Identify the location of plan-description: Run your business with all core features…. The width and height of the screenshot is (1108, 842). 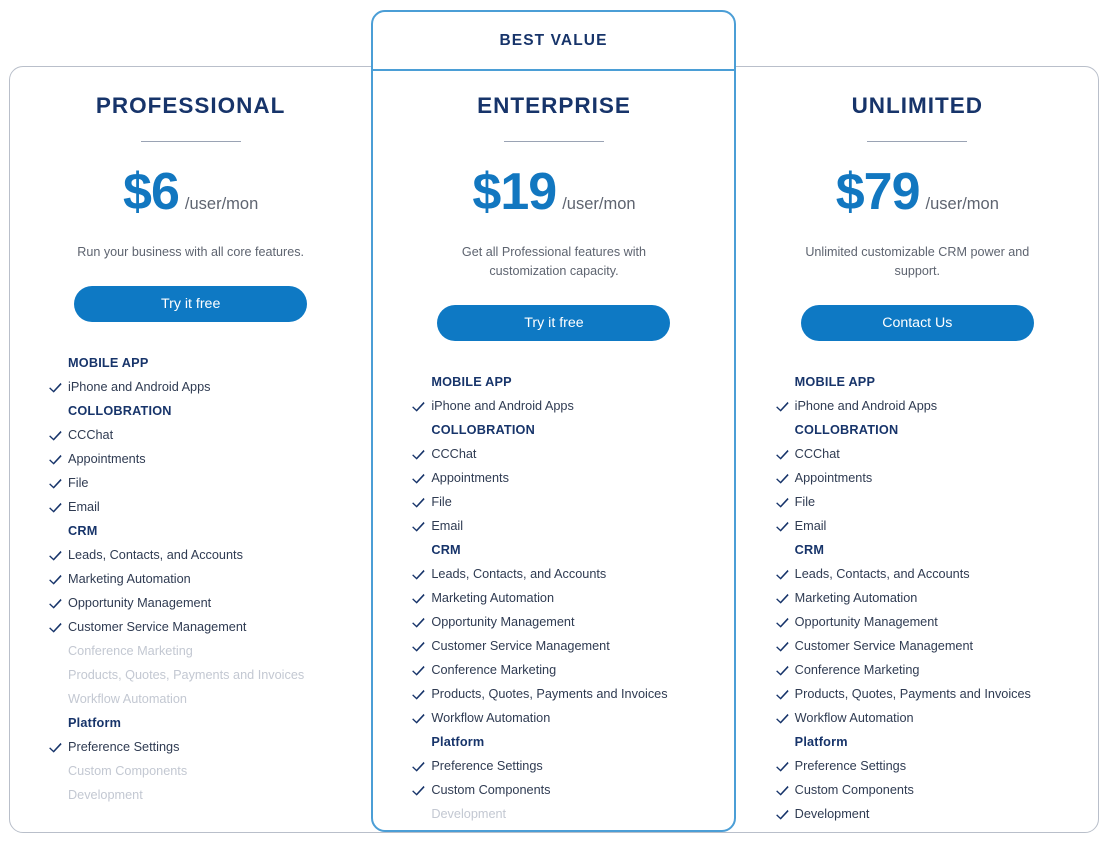
(191, 252).